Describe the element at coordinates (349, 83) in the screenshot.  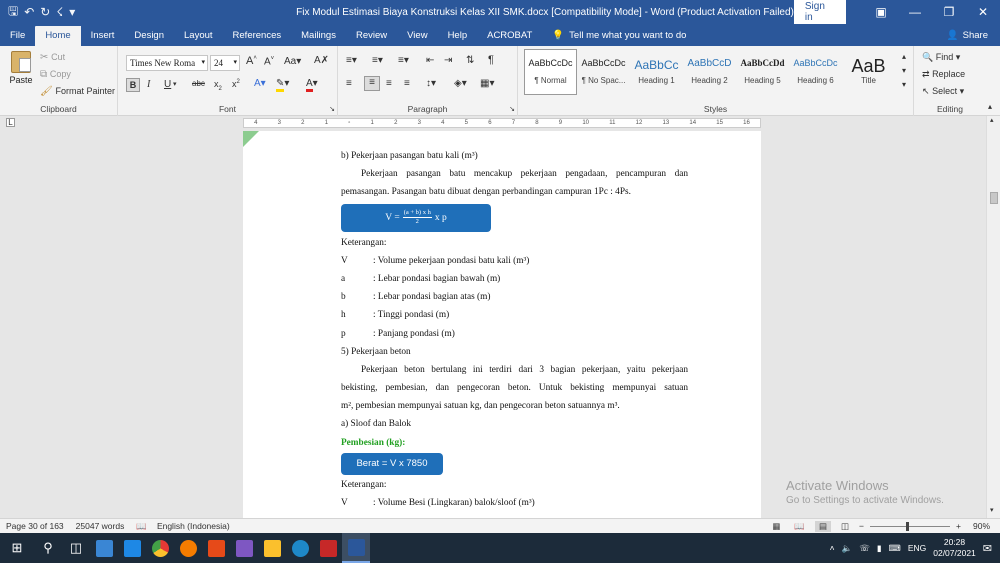
I see `align-left-icon: ≡` at that location.